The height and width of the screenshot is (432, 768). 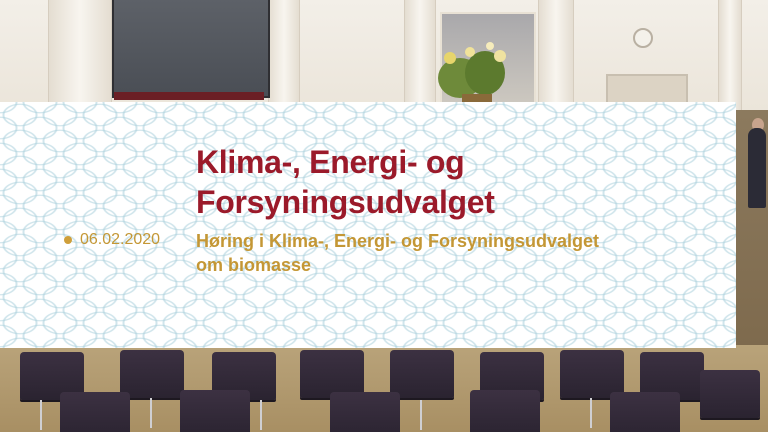 I want to click on bullet-dot-icon, so click(x=68, y=240).